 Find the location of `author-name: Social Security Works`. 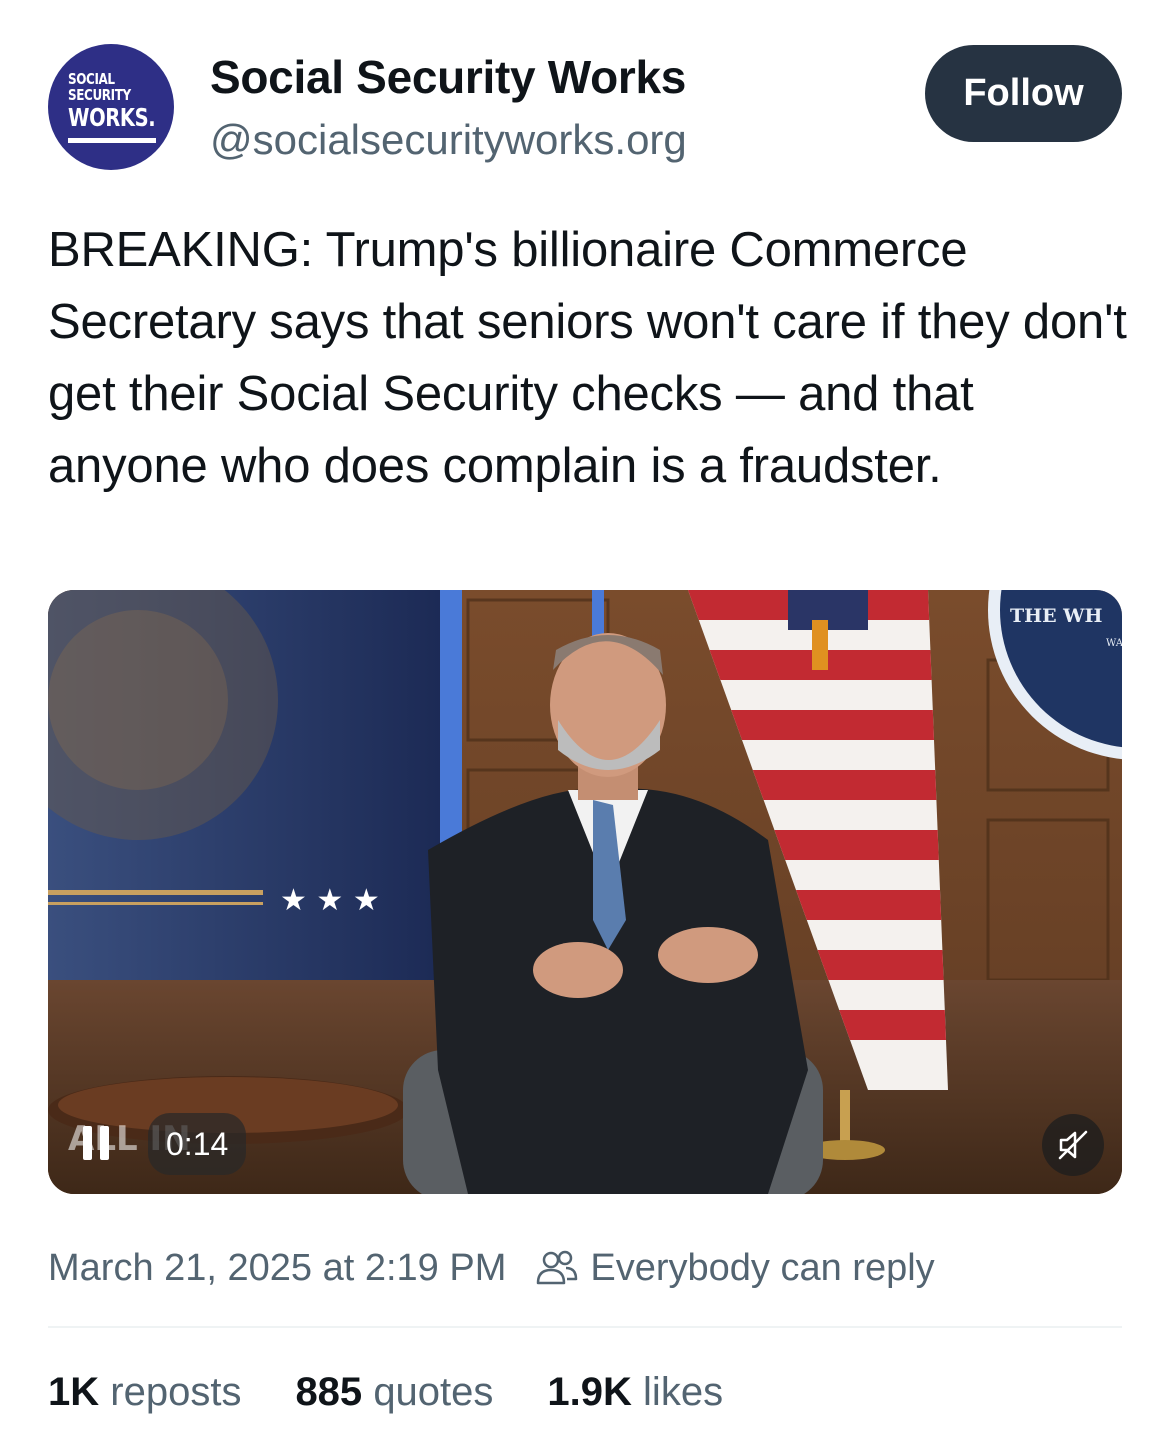

author-name: Social Security Works is located at coordinates (448, 77).